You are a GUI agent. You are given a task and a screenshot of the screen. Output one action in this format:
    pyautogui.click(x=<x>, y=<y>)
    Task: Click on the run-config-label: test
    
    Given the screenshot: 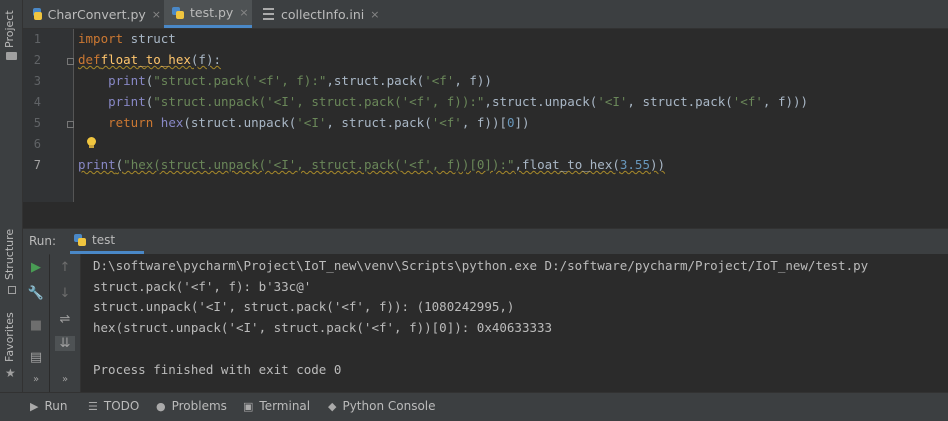 What is the action you would take?
    pyautogui.click(x=104, y=240)
    